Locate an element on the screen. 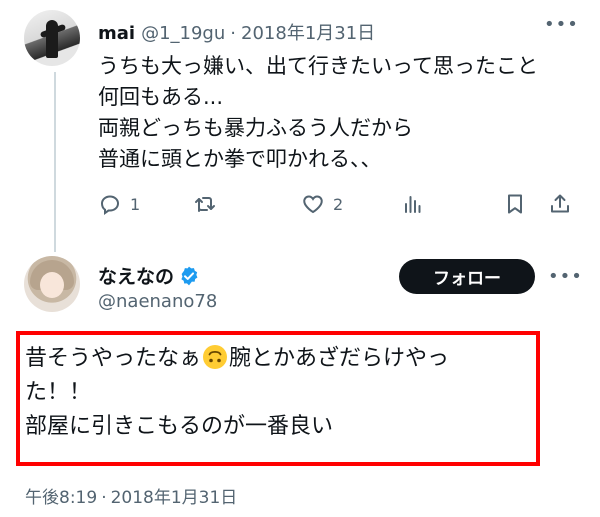 The height and width of the screenshot is (517, 600). verified-badge-icon is located at coordinates (189, 275).